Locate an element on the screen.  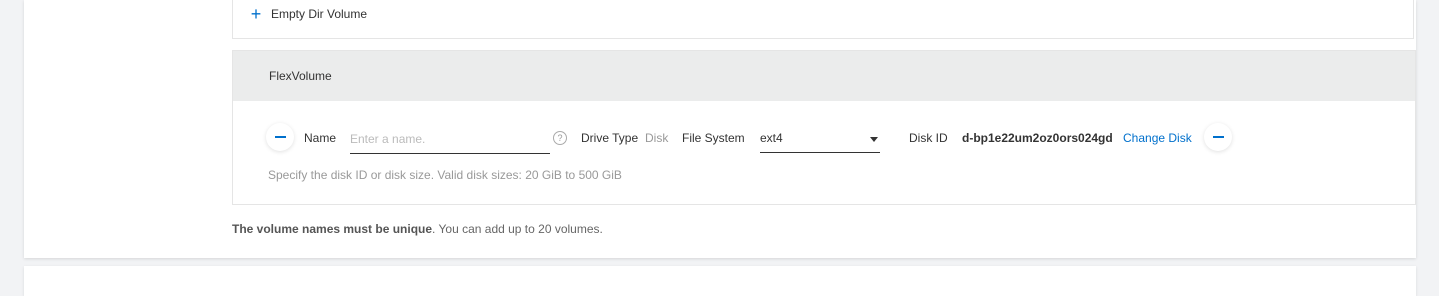
file-system-value: ext4 is located at coordinates (771, 138).